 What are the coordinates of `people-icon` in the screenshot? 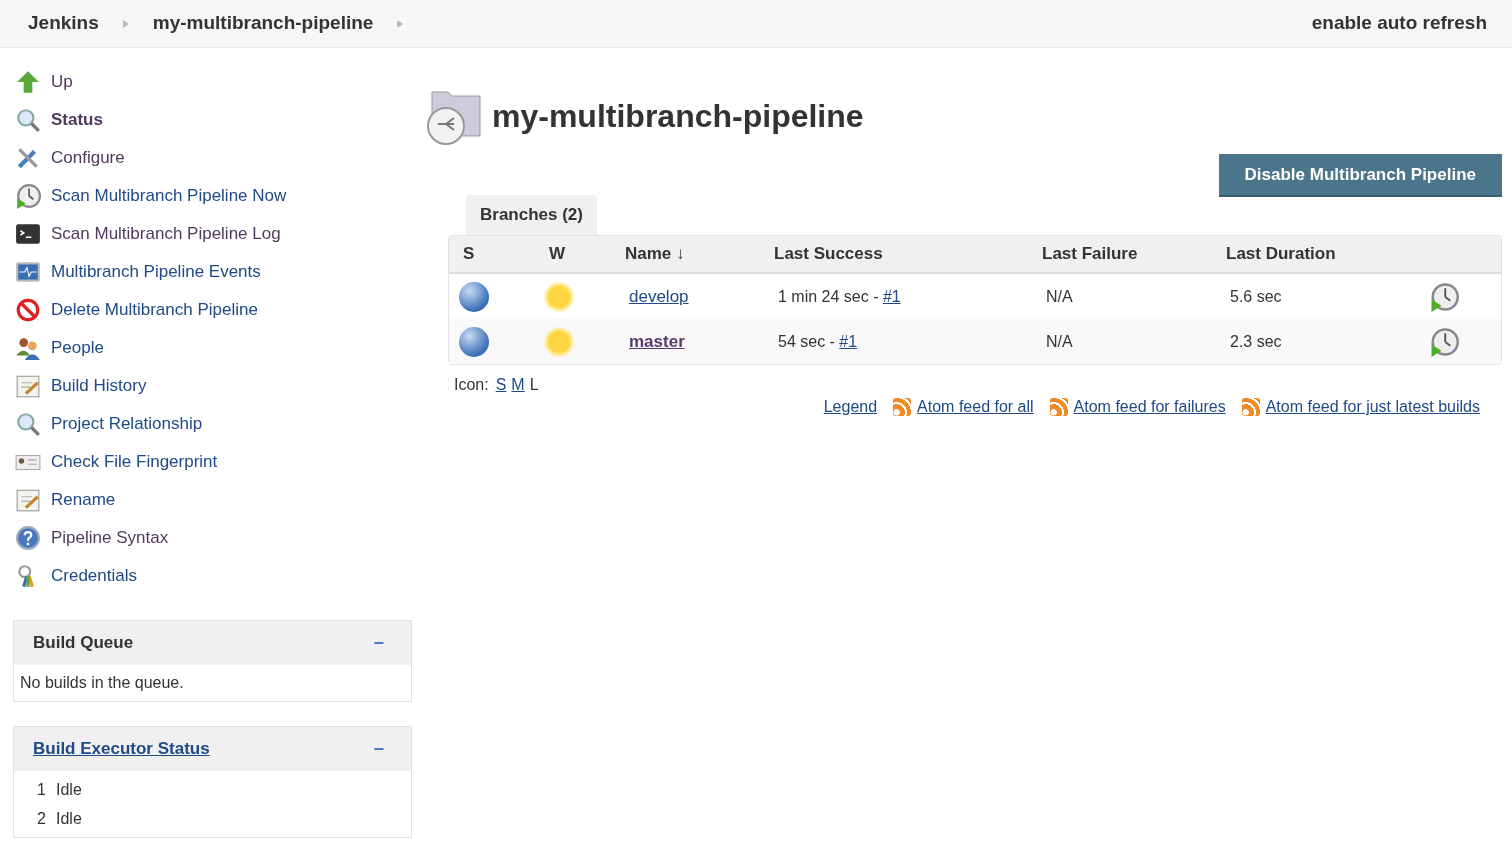 It's located at (28, 348).